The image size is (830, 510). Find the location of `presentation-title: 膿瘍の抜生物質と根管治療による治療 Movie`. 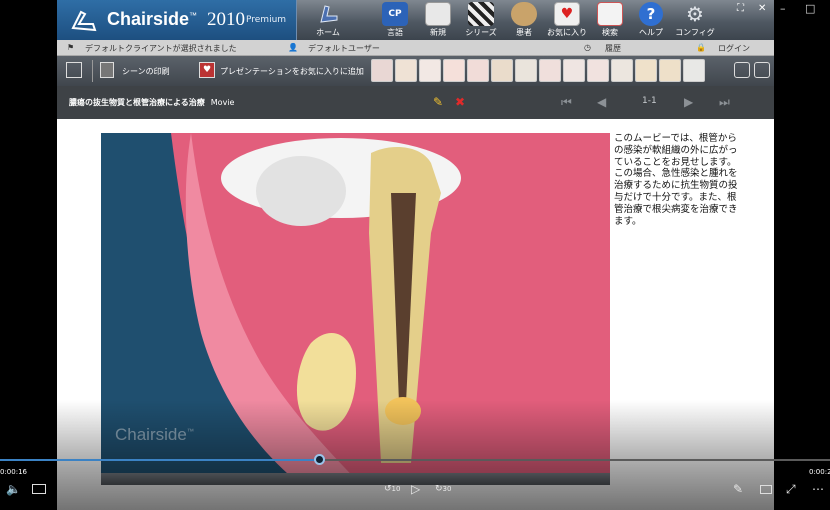

presentation-title: 膿瘍の抜生物質と根管治療による治療 Movie is located at coordinates (152, 102).